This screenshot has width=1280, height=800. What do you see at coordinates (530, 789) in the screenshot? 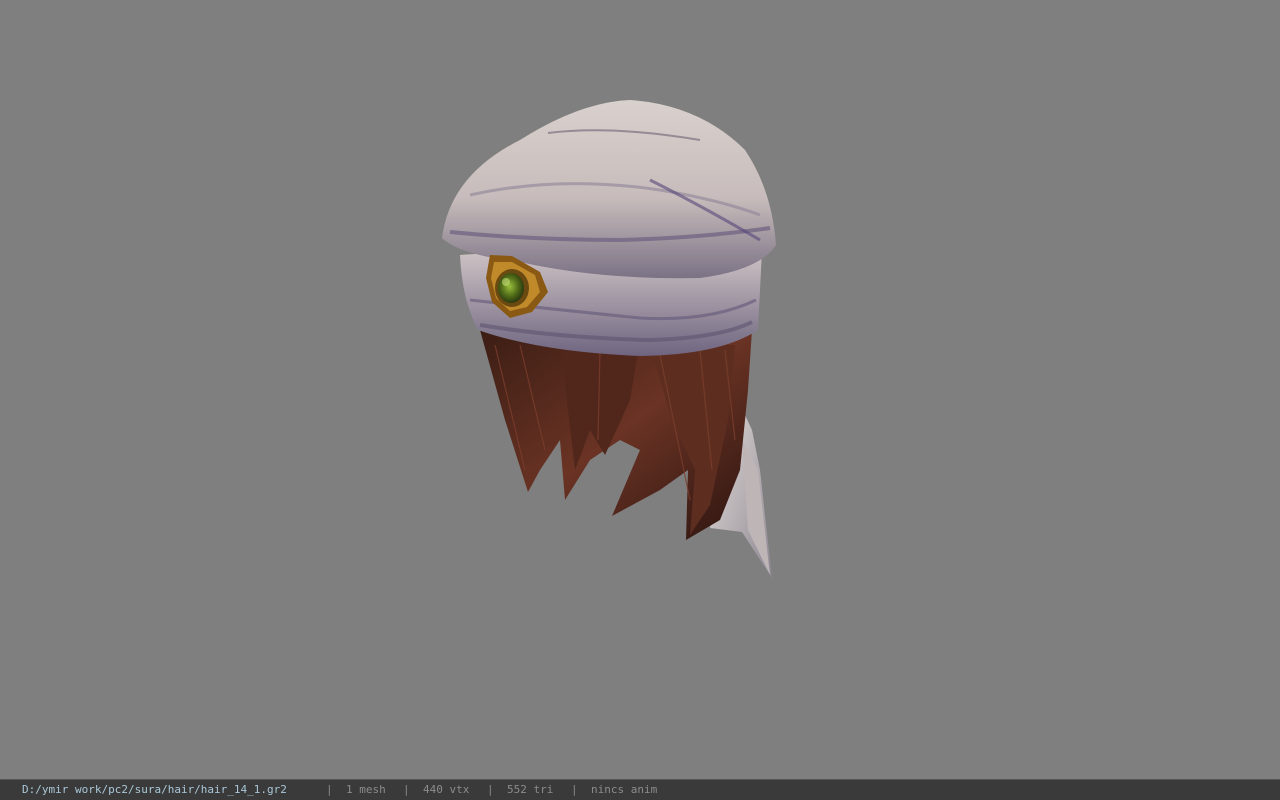
I see `triangle-count-label: 552 tri` at bounding box center [530, 789].